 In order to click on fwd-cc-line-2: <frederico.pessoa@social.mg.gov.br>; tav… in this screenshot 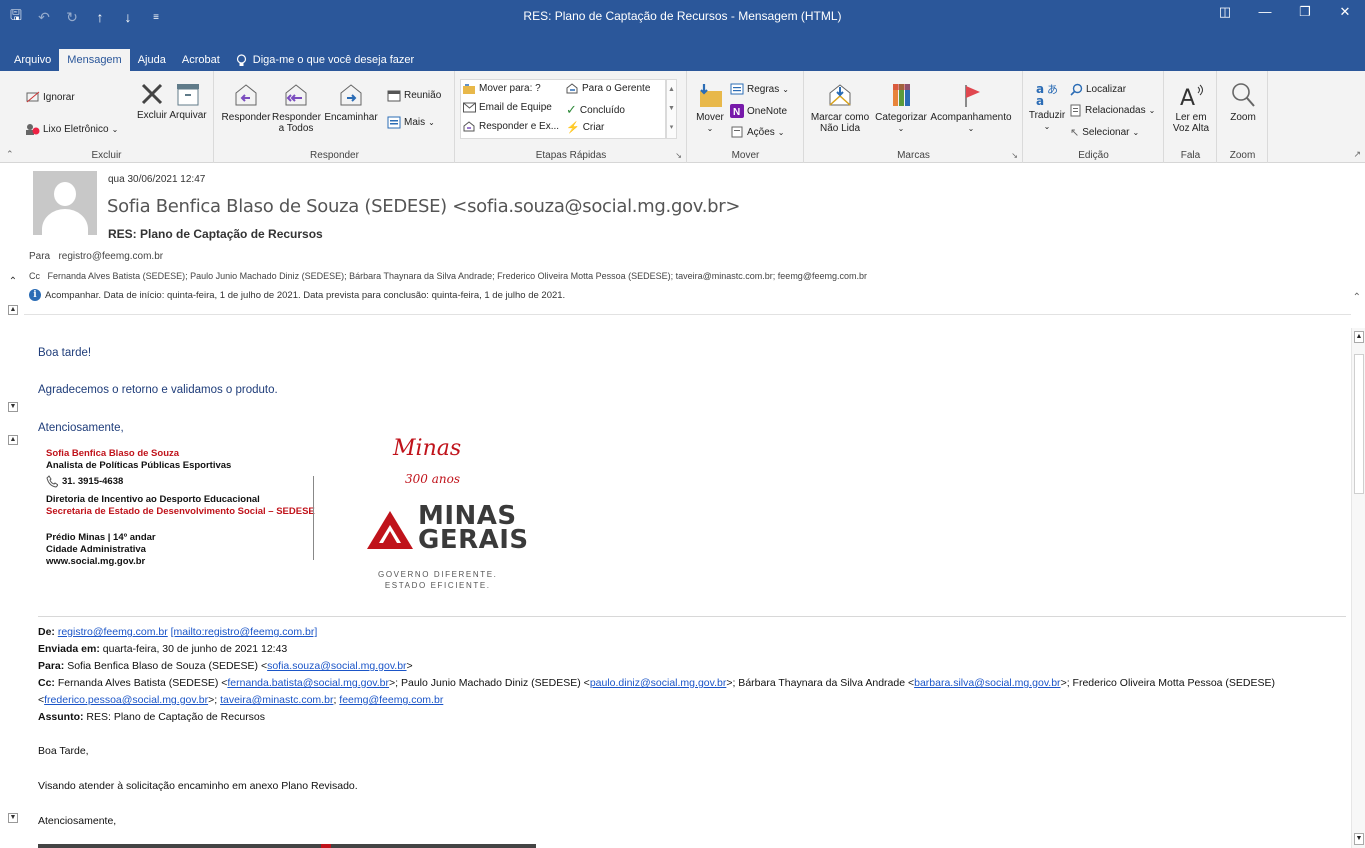, I will do `click(241, 700)`.